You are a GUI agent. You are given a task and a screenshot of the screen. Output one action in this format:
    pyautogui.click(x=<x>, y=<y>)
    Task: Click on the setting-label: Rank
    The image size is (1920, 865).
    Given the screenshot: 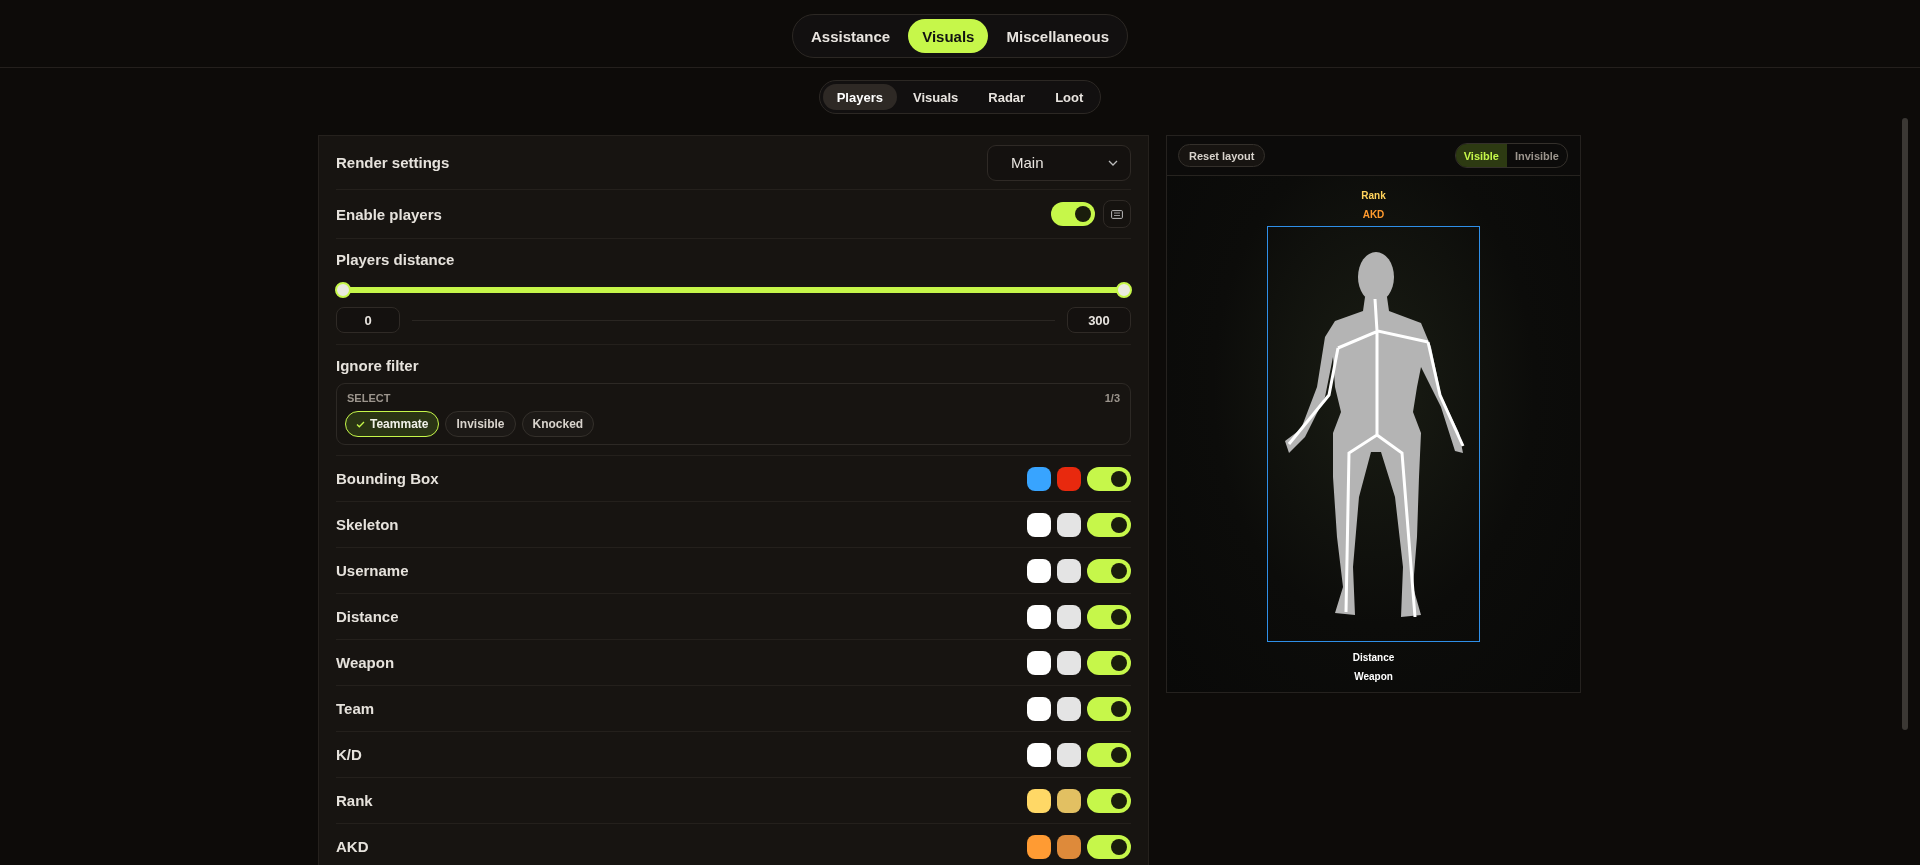 What is the action you would take?
    pyautogui.click(x=354, y=800)
    